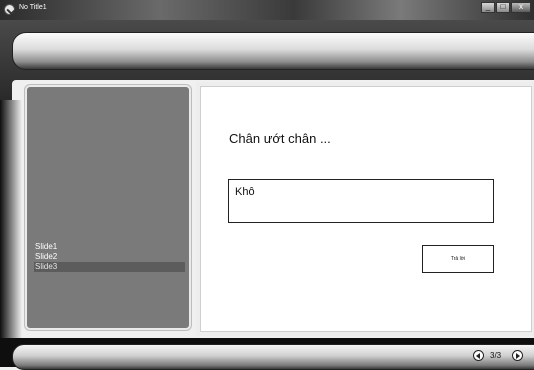 The image size is (534, 370). I want to click on frame-shadow, so click(11, 219).